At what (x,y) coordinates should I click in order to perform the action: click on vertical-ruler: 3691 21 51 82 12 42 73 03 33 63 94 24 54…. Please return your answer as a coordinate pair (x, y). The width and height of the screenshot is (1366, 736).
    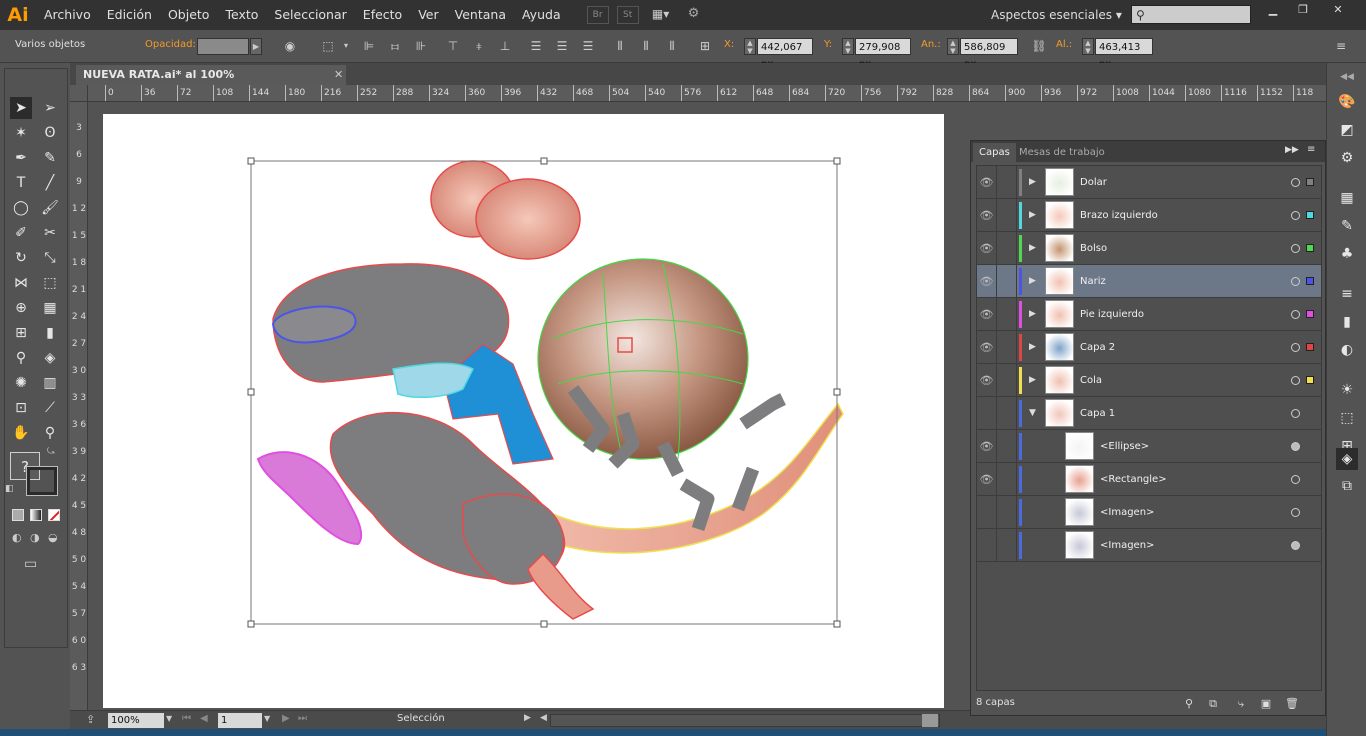
    Looking at the image, I should click on (79, 406).